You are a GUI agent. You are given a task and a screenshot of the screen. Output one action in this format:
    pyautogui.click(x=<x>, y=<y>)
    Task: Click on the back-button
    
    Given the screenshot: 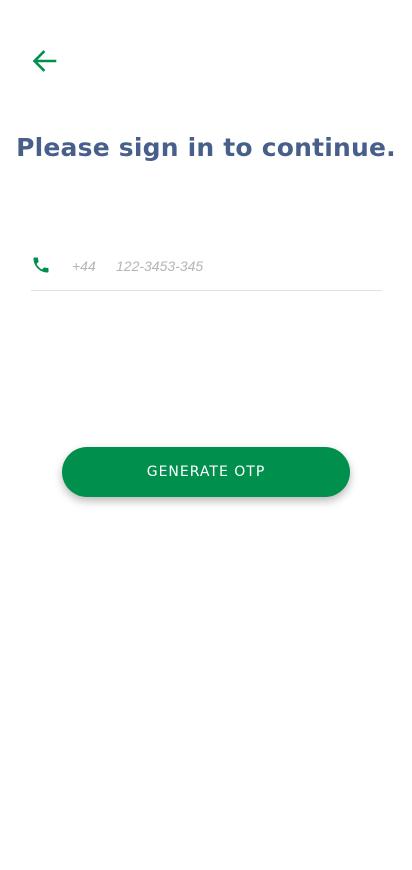 What is the action you would take?
    pyautogui.click(x=44, y=61)
    